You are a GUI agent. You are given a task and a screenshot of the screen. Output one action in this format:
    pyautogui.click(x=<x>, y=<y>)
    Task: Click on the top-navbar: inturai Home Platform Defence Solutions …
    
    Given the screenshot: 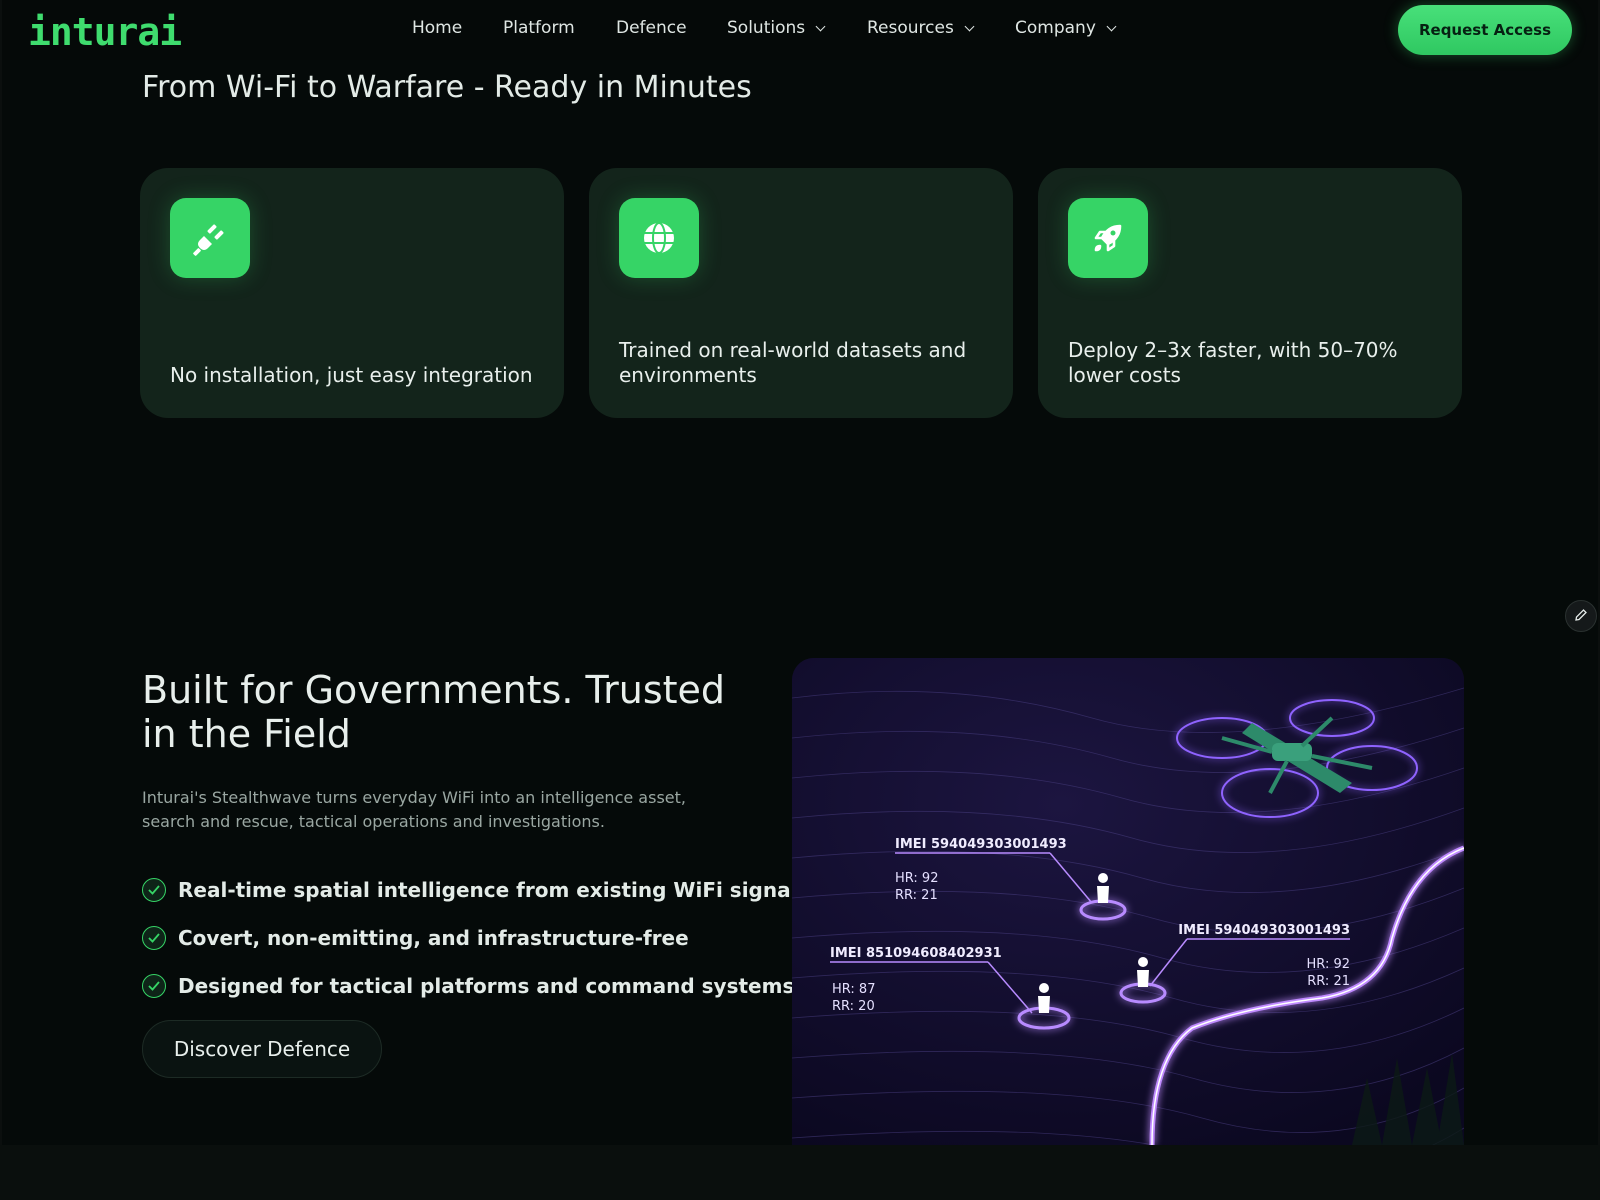 What is the action you would take?
    pyautogui.click(x=800, y=30)
    